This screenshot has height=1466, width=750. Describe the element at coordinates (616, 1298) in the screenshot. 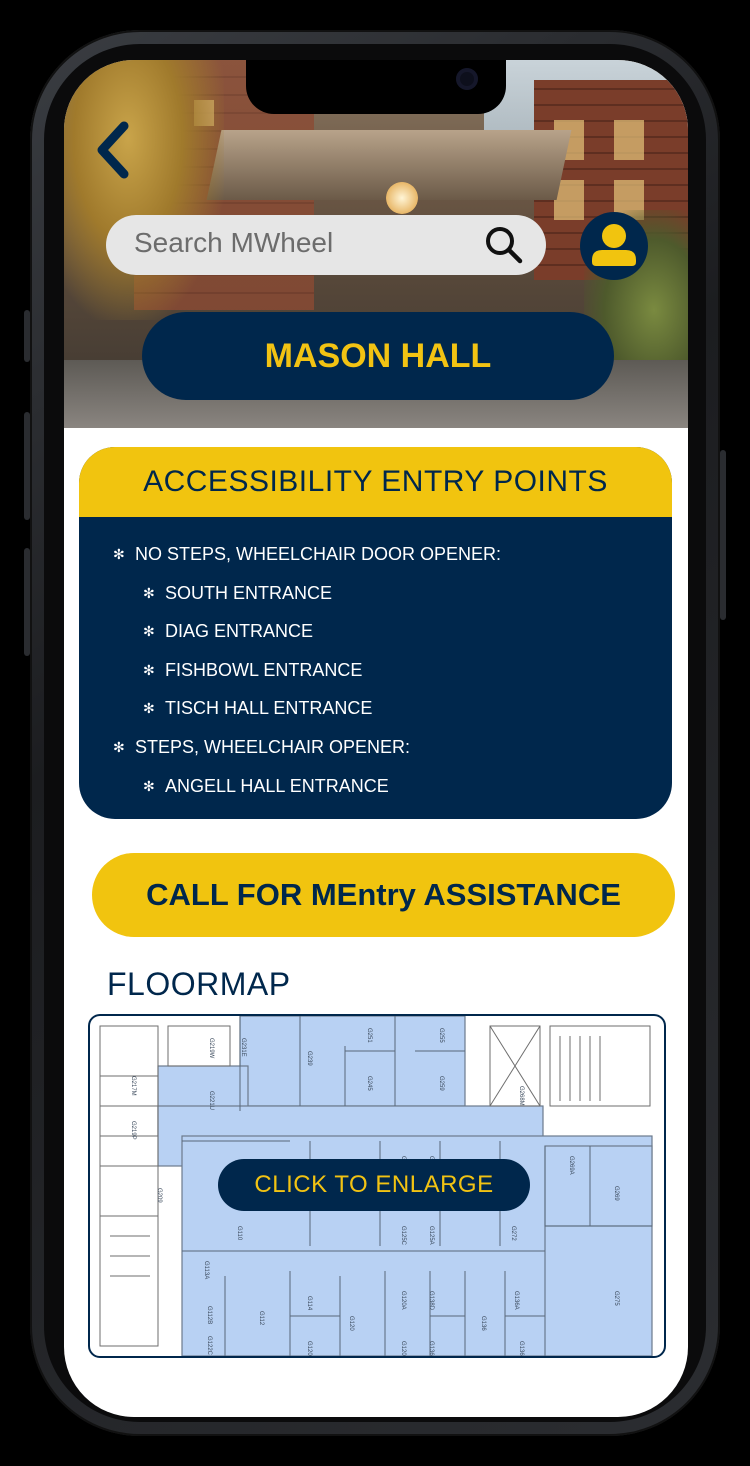

I see `room-label: G275` at that location.